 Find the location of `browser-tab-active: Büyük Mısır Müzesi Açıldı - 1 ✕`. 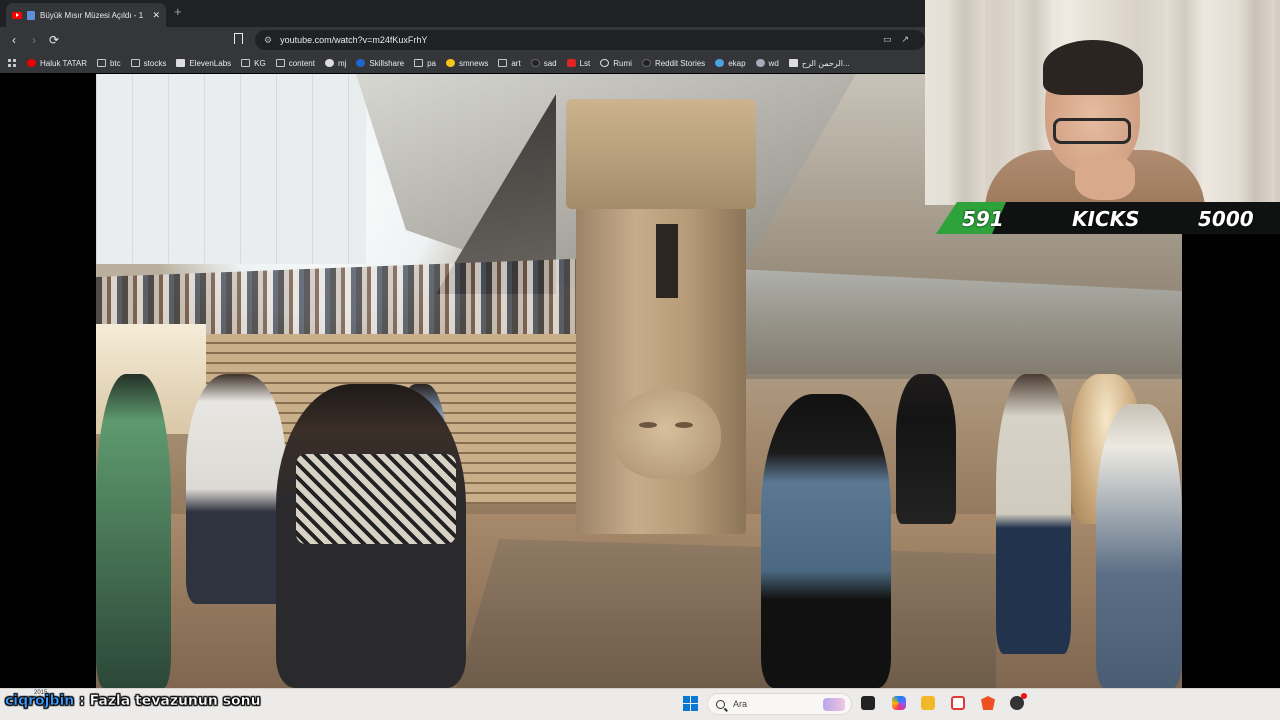

browser-tab-active: Büyük Mısır Müzesi Açıldı - 1 ✕ is located at coordinates (86, 15).